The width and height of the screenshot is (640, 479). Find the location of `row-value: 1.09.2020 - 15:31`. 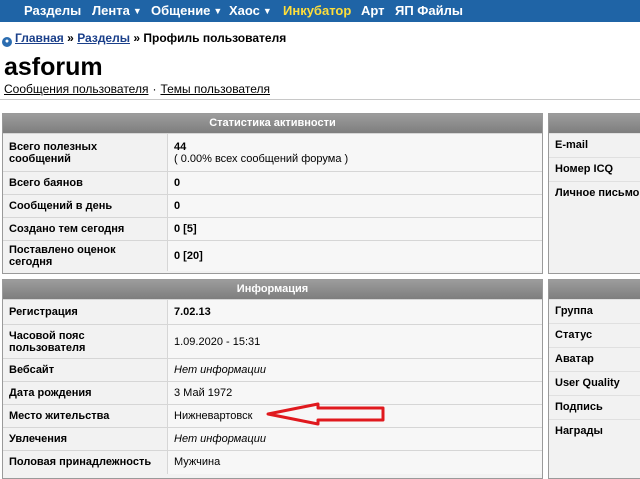

row-value: 1.09.2020 - 15:31 is located at coordinates (354, 341).